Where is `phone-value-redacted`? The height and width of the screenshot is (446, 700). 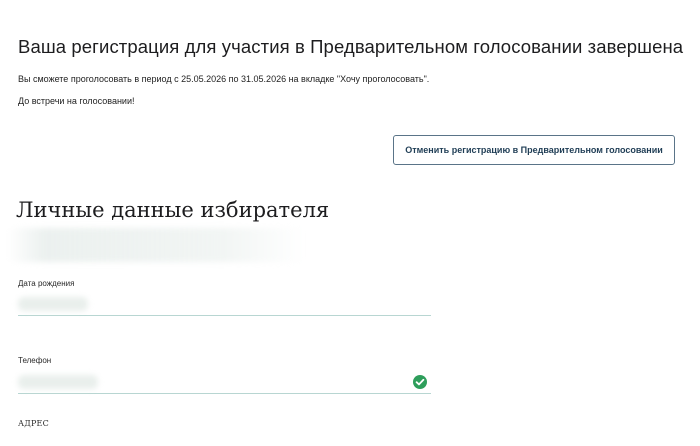 phone-value-redacted is located at coordinates (58, 382).